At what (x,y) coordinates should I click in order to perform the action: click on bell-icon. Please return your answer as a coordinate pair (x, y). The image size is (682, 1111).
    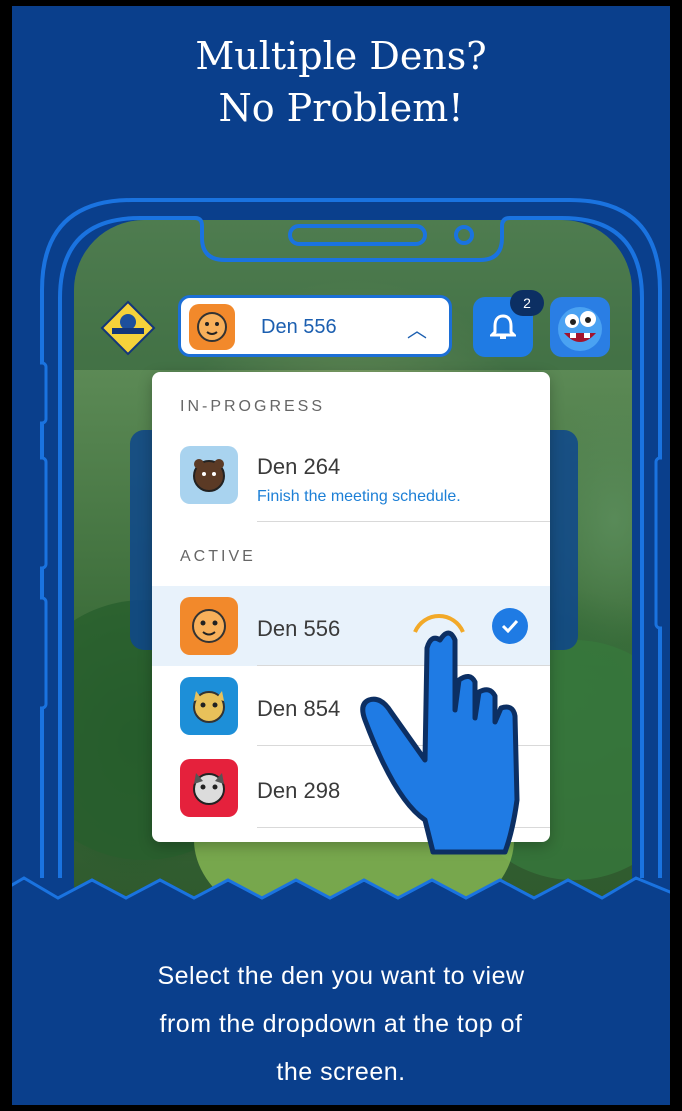
    Looking at the image, I should click on (503, 326).